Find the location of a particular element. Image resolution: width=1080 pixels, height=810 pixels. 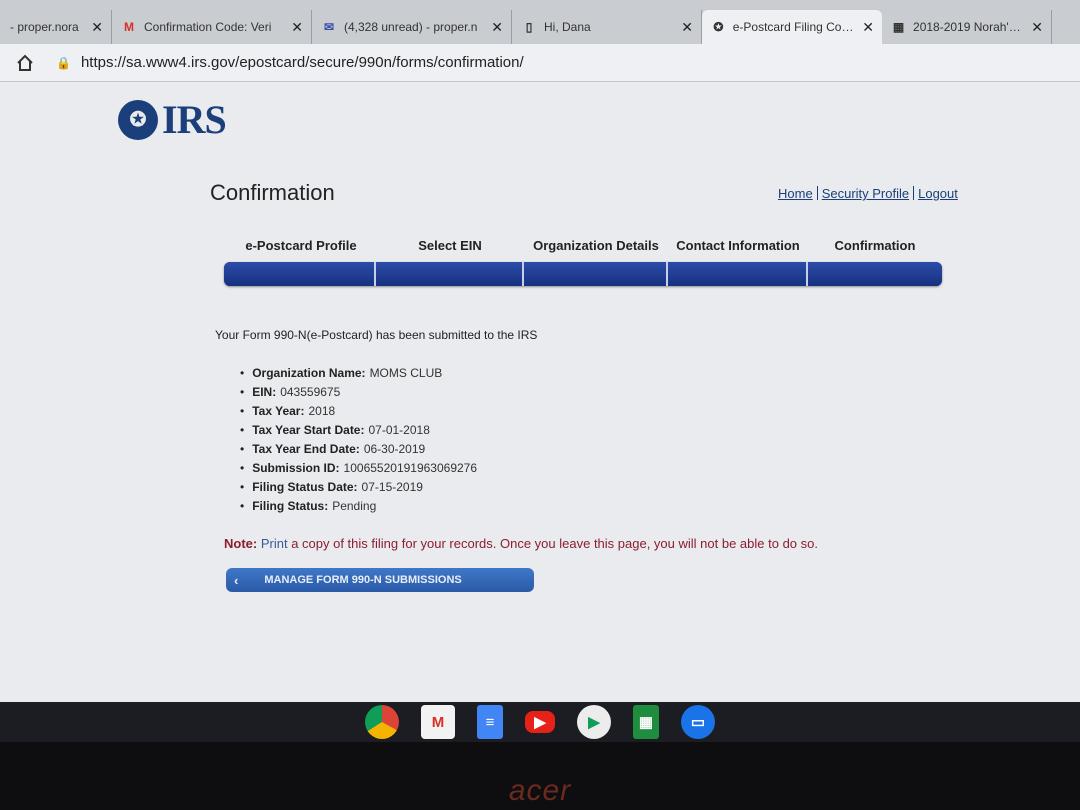

tab-title: Confirmation Code: Veri is located at coordinates (208, 27).